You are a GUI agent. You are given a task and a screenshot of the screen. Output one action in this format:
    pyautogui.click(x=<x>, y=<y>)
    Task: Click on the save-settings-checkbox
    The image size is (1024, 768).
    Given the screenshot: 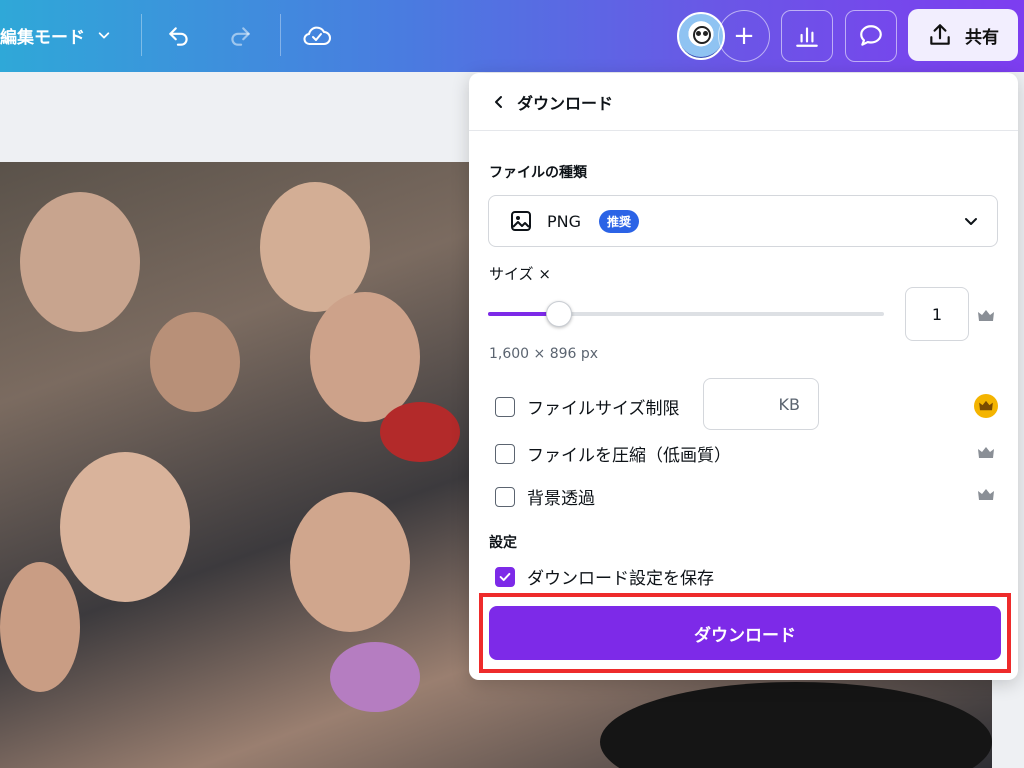 What is the action you would take?
    pyautogui.click(x=505, y=576)
    